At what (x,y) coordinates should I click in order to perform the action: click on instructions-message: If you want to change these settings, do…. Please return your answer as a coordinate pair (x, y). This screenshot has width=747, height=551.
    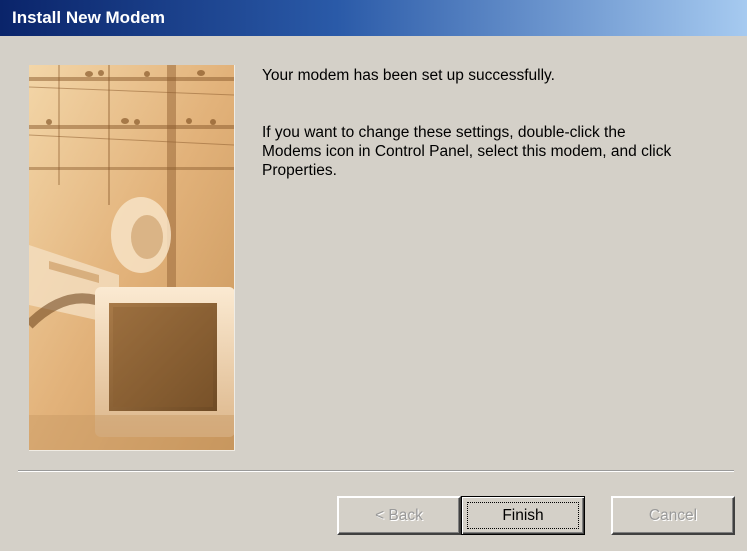
    Looking at the image, I should click on (467, 151).